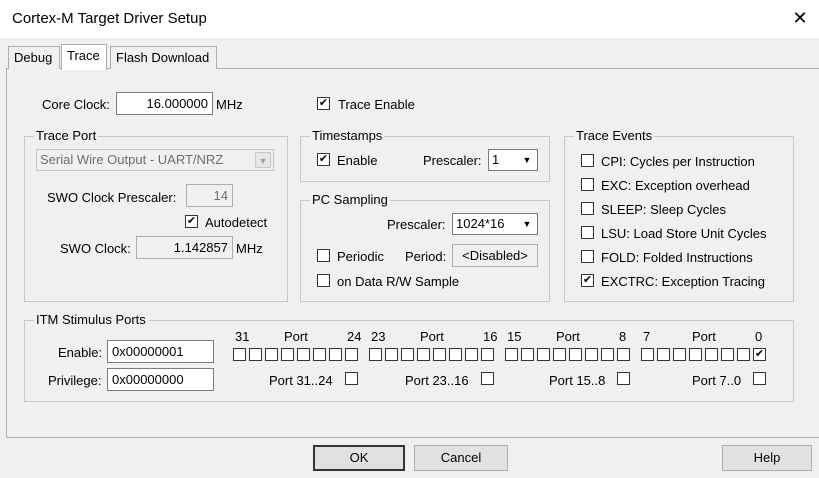 This screenshot has height=478, width=819. I want to click on itm-port-6-enable-box, so click(663, 354).